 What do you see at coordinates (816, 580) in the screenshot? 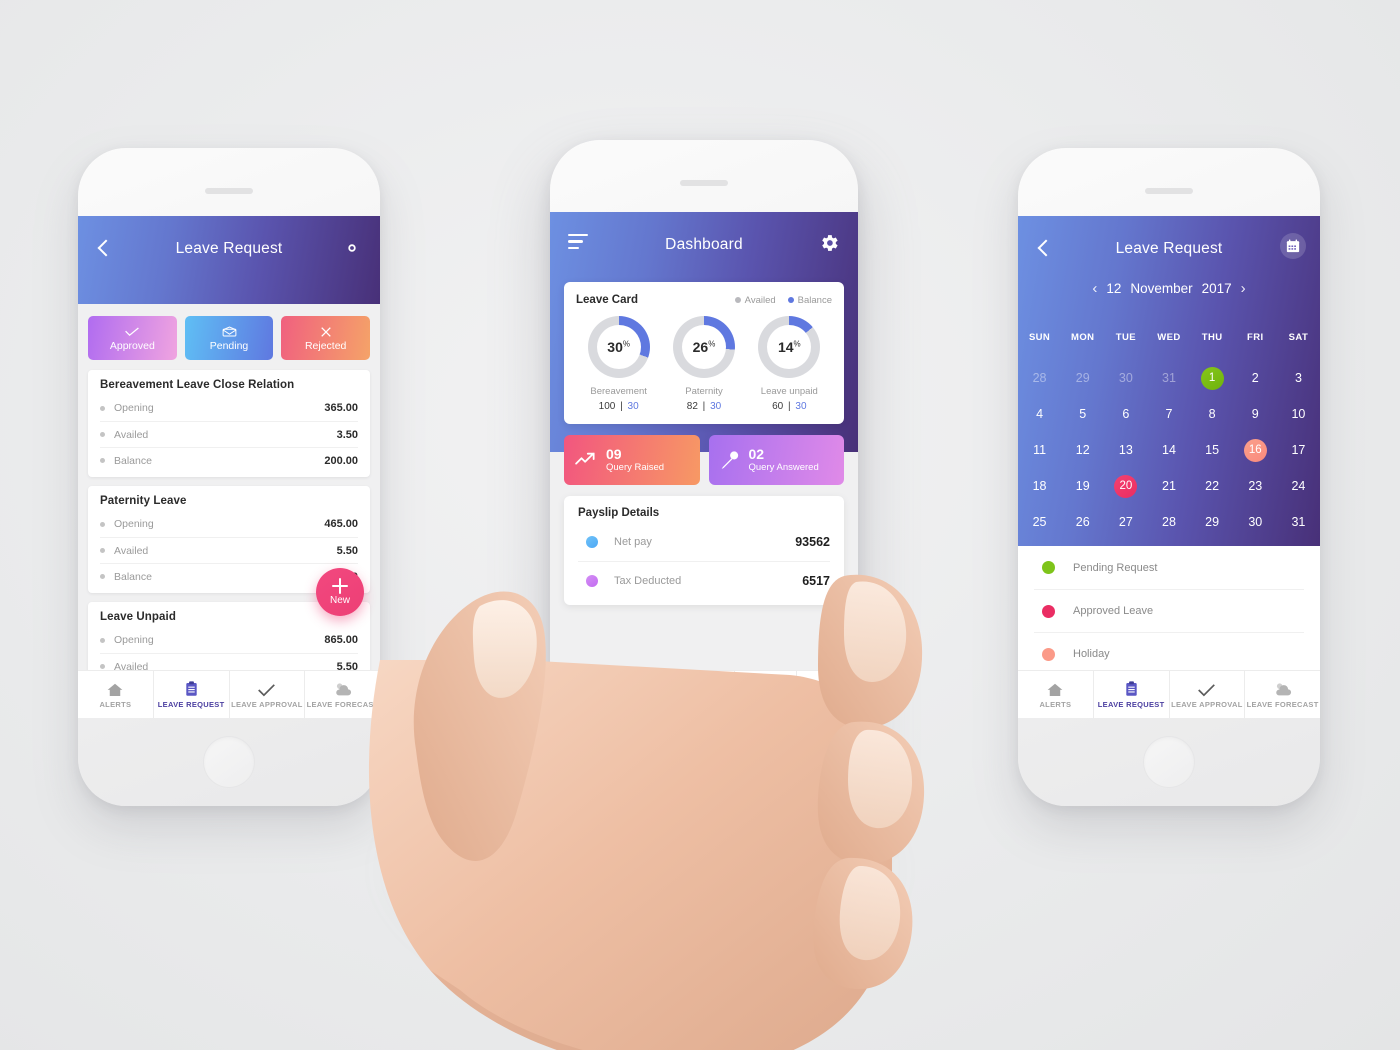
I see `payslip-value: 6517` at bounding box center [816, 580].